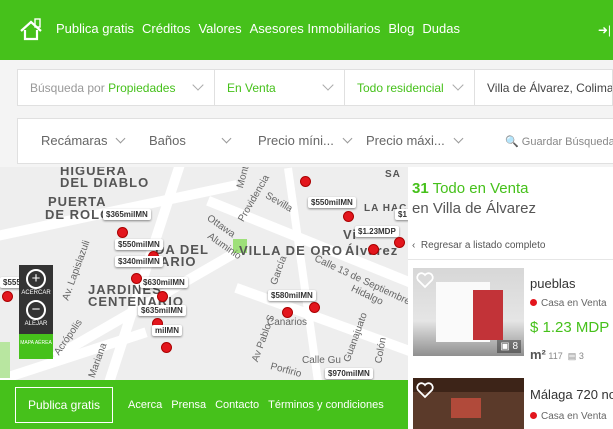 This screenshot has width=613, height=429. What do you see at coordinates (326, 405) in the screenshot?
I see `footer-link-terminos: Términos y condiciones` at bounding box center [326, 405].